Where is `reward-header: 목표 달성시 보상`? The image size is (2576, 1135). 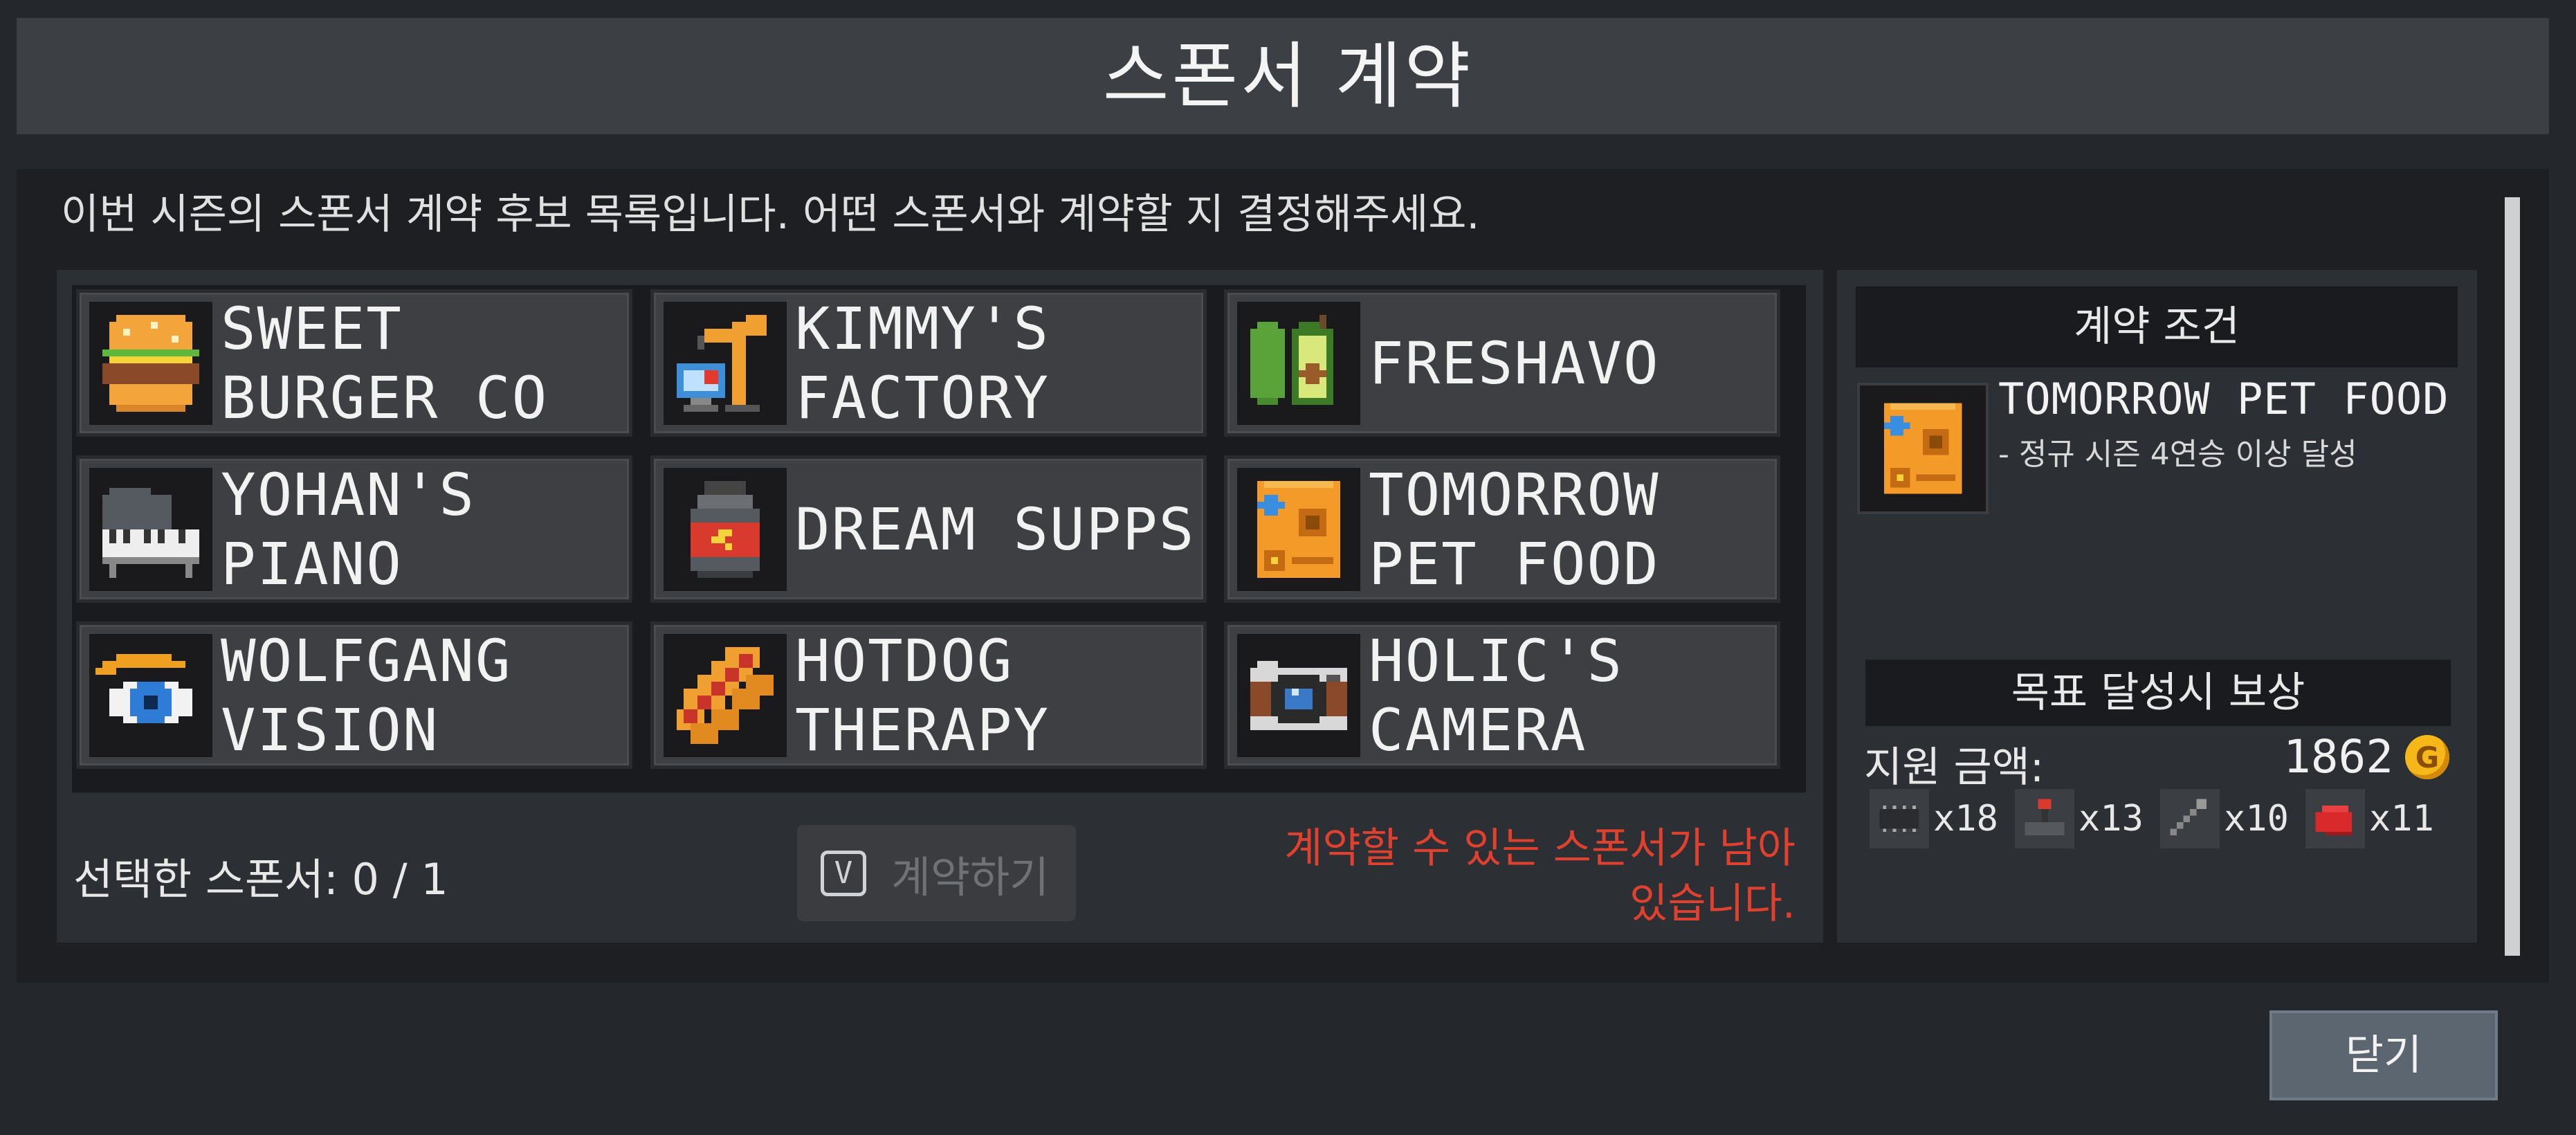 reward-header: 목표 달성시 보상 is located at coordinates (2158, 693).